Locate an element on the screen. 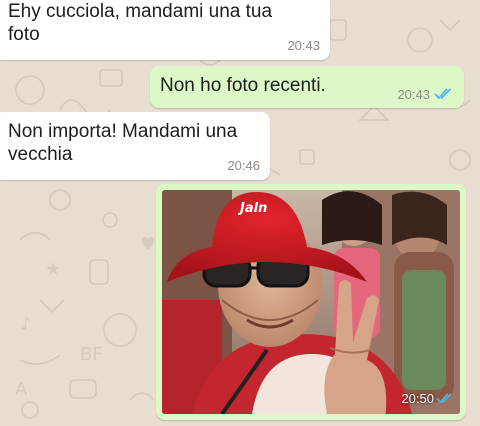  message-outgoing: Non ho foto recenti. 20:43 is located at coordinates (307, 87).